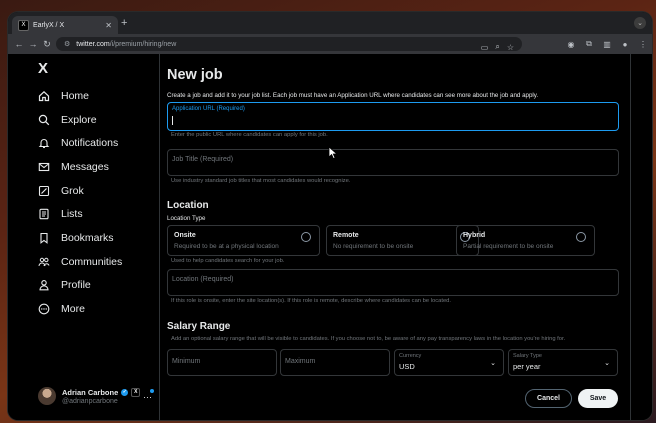  I want to click on home-icon, so click(44, 96).